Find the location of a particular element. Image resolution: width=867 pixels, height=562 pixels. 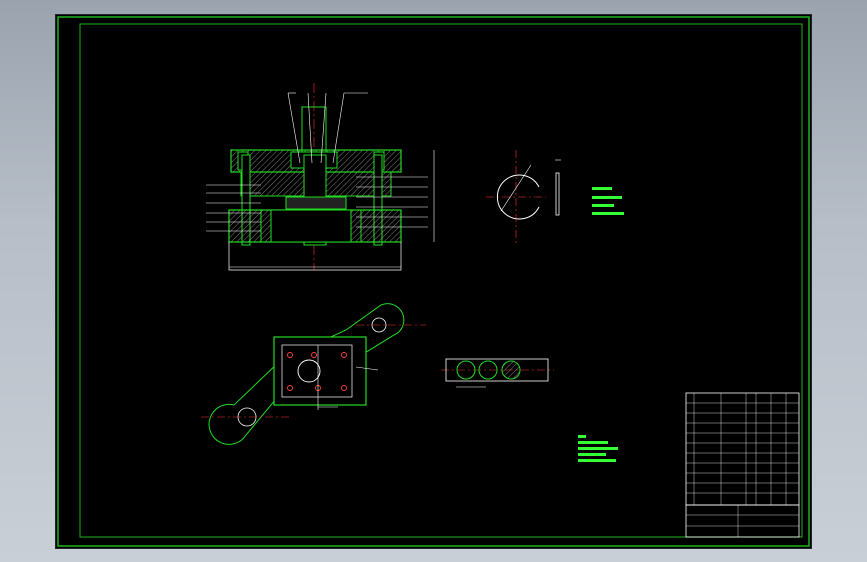

die-insert is located at coordinates (316, 203).